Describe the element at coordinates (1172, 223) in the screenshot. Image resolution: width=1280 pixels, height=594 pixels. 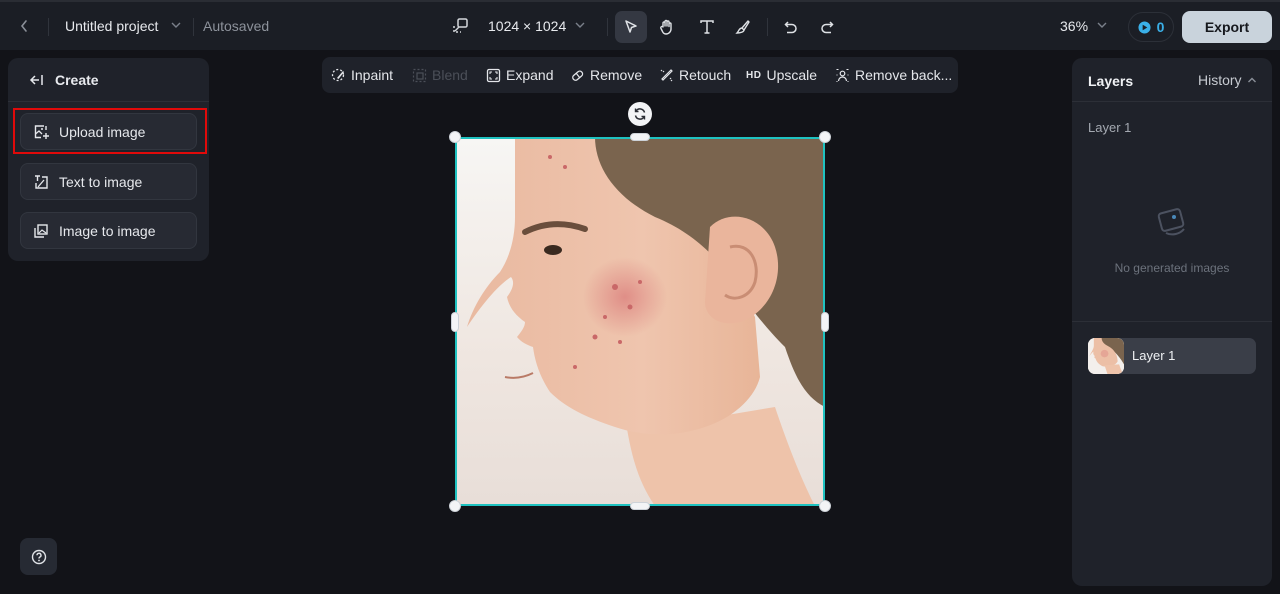
I see `empty-images-icon` at that location.